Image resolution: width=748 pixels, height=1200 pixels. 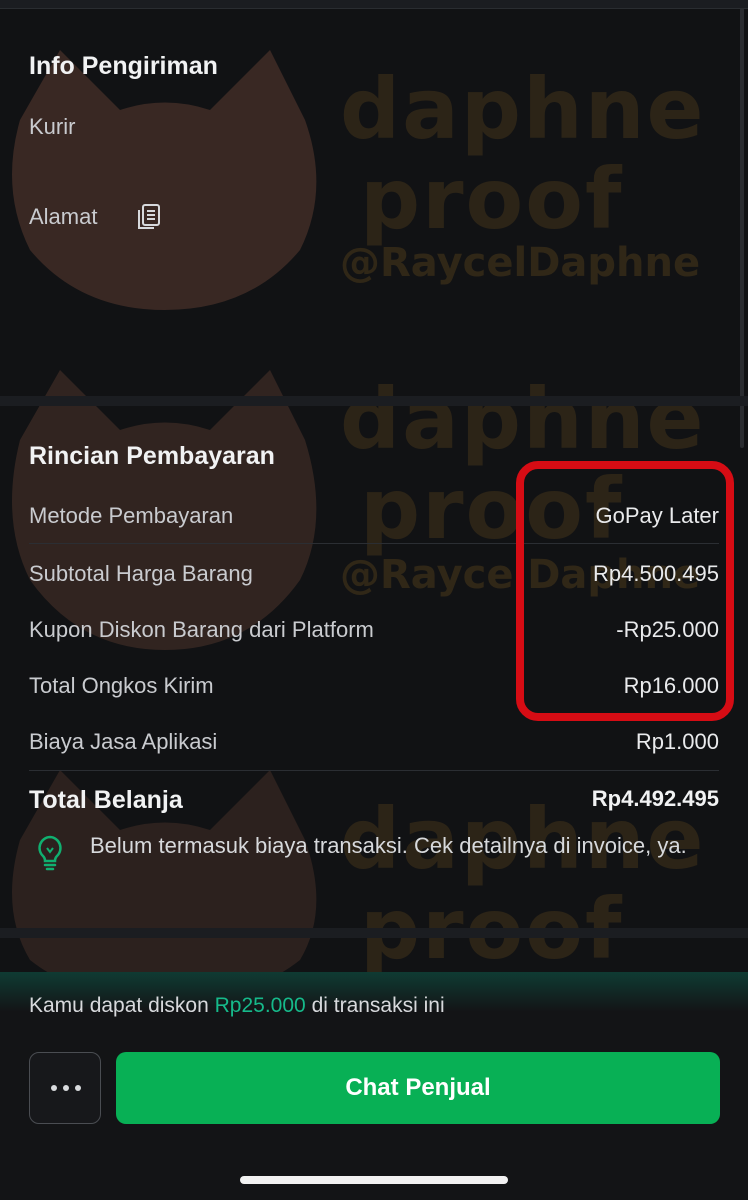 What do you see at coordinates (374, 4) in the screenshot?
I see `top-strip` at bounding box center [374, 4].